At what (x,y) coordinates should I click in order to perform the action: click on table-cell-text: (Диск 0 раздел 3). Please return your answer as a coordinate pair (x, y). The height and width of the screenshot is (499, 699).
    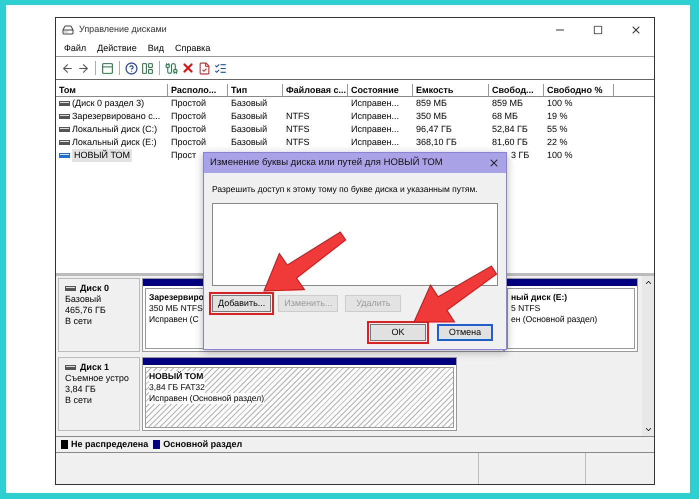
    Looking at the image, I should click on (108, 103).